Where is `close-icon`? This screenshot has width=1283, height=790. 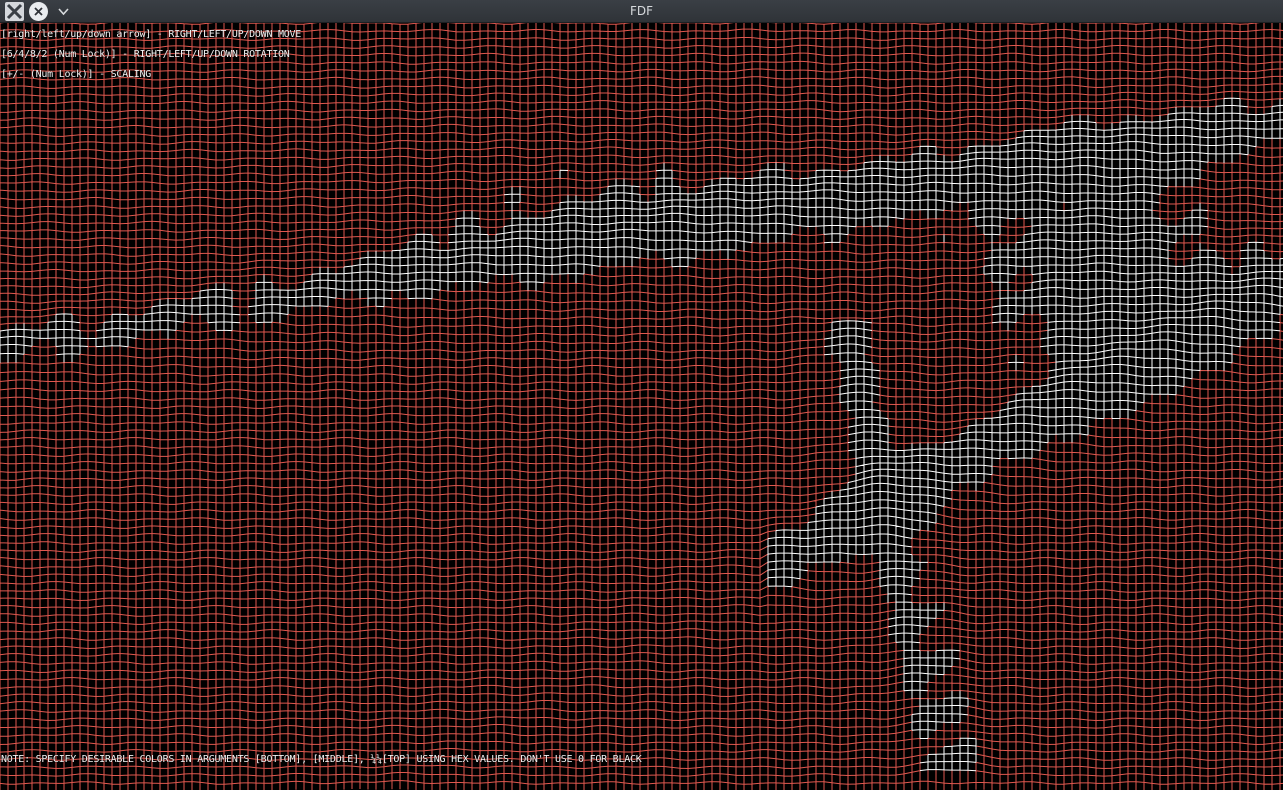
close-icon is located at coordinates (38, 11).